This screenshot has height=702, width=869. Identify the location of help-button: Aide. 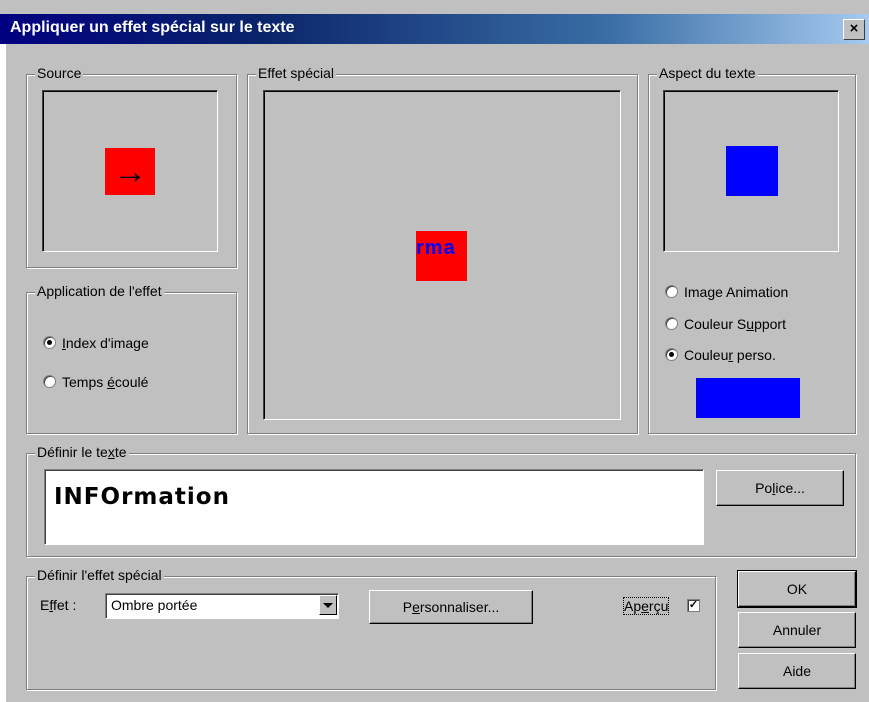
(797, 671).